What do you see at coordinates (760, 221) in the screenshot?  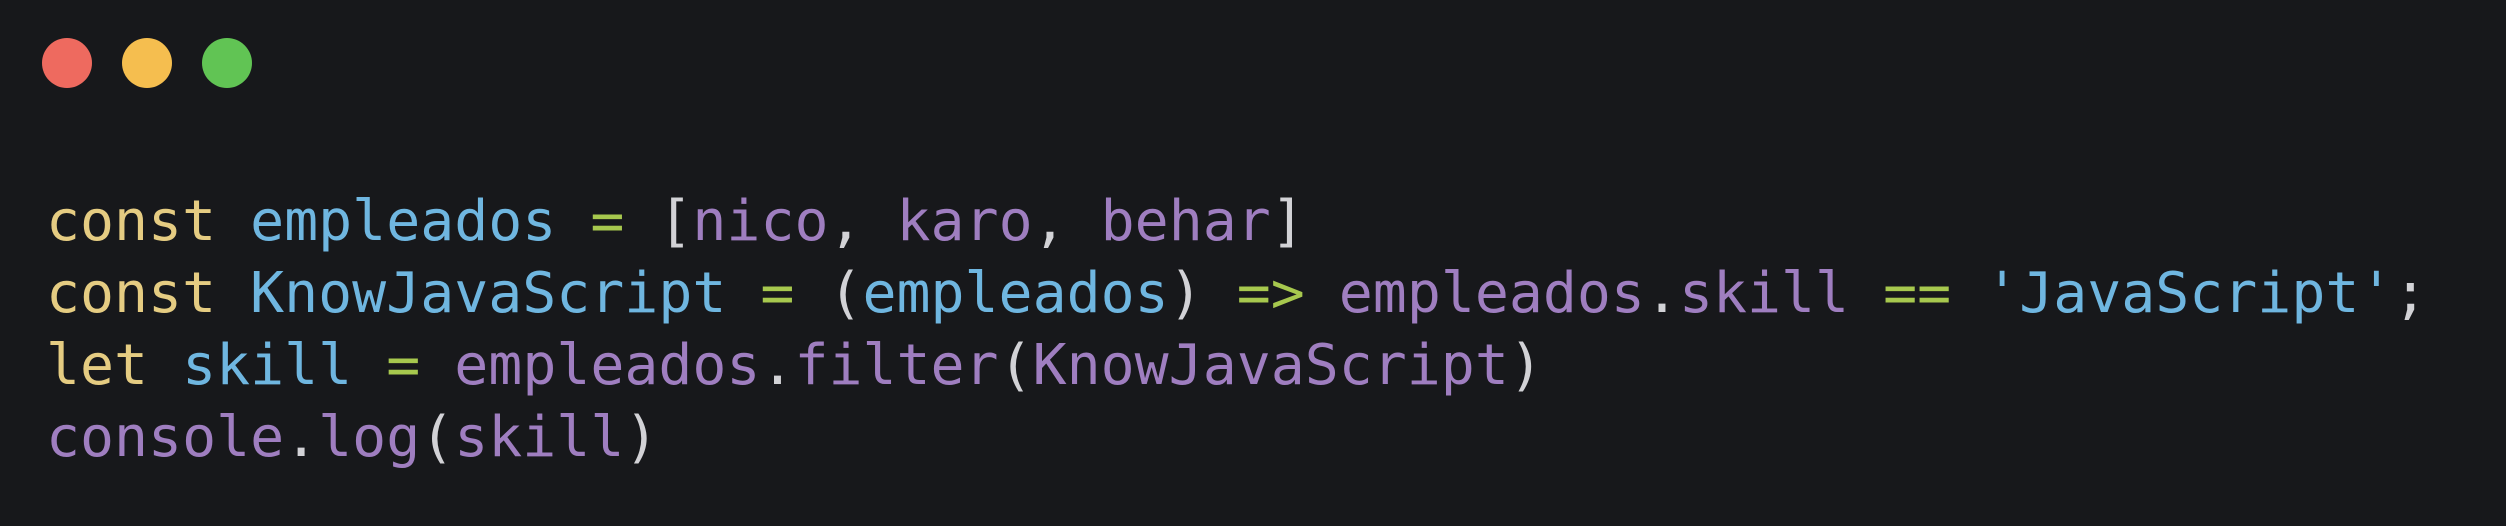 I see `code-token-identifier: nico` at bounding box center [760, 221].